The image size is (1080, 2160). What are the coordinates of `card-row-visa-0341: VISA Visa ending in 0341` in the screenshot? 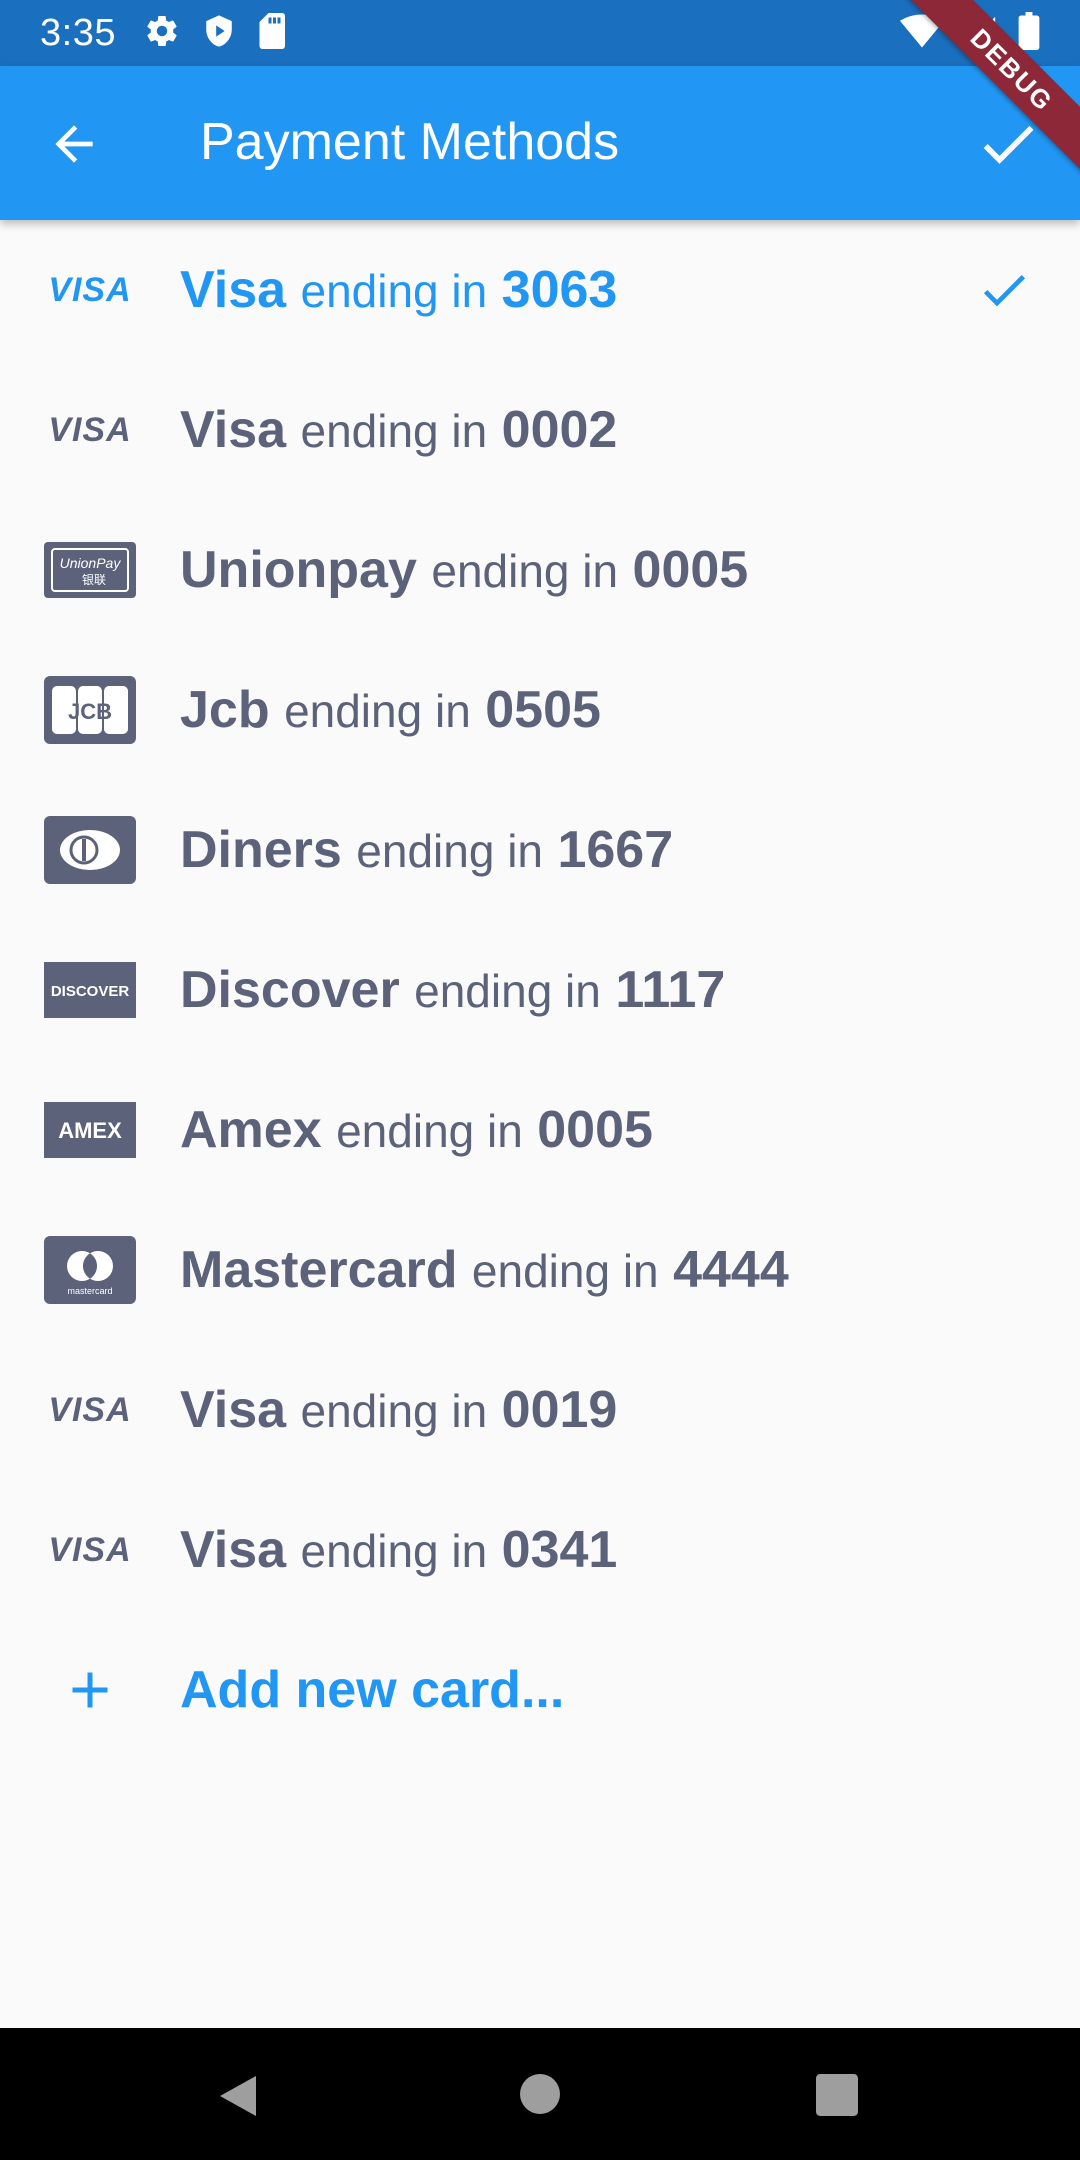 It's located at (540, 1550).